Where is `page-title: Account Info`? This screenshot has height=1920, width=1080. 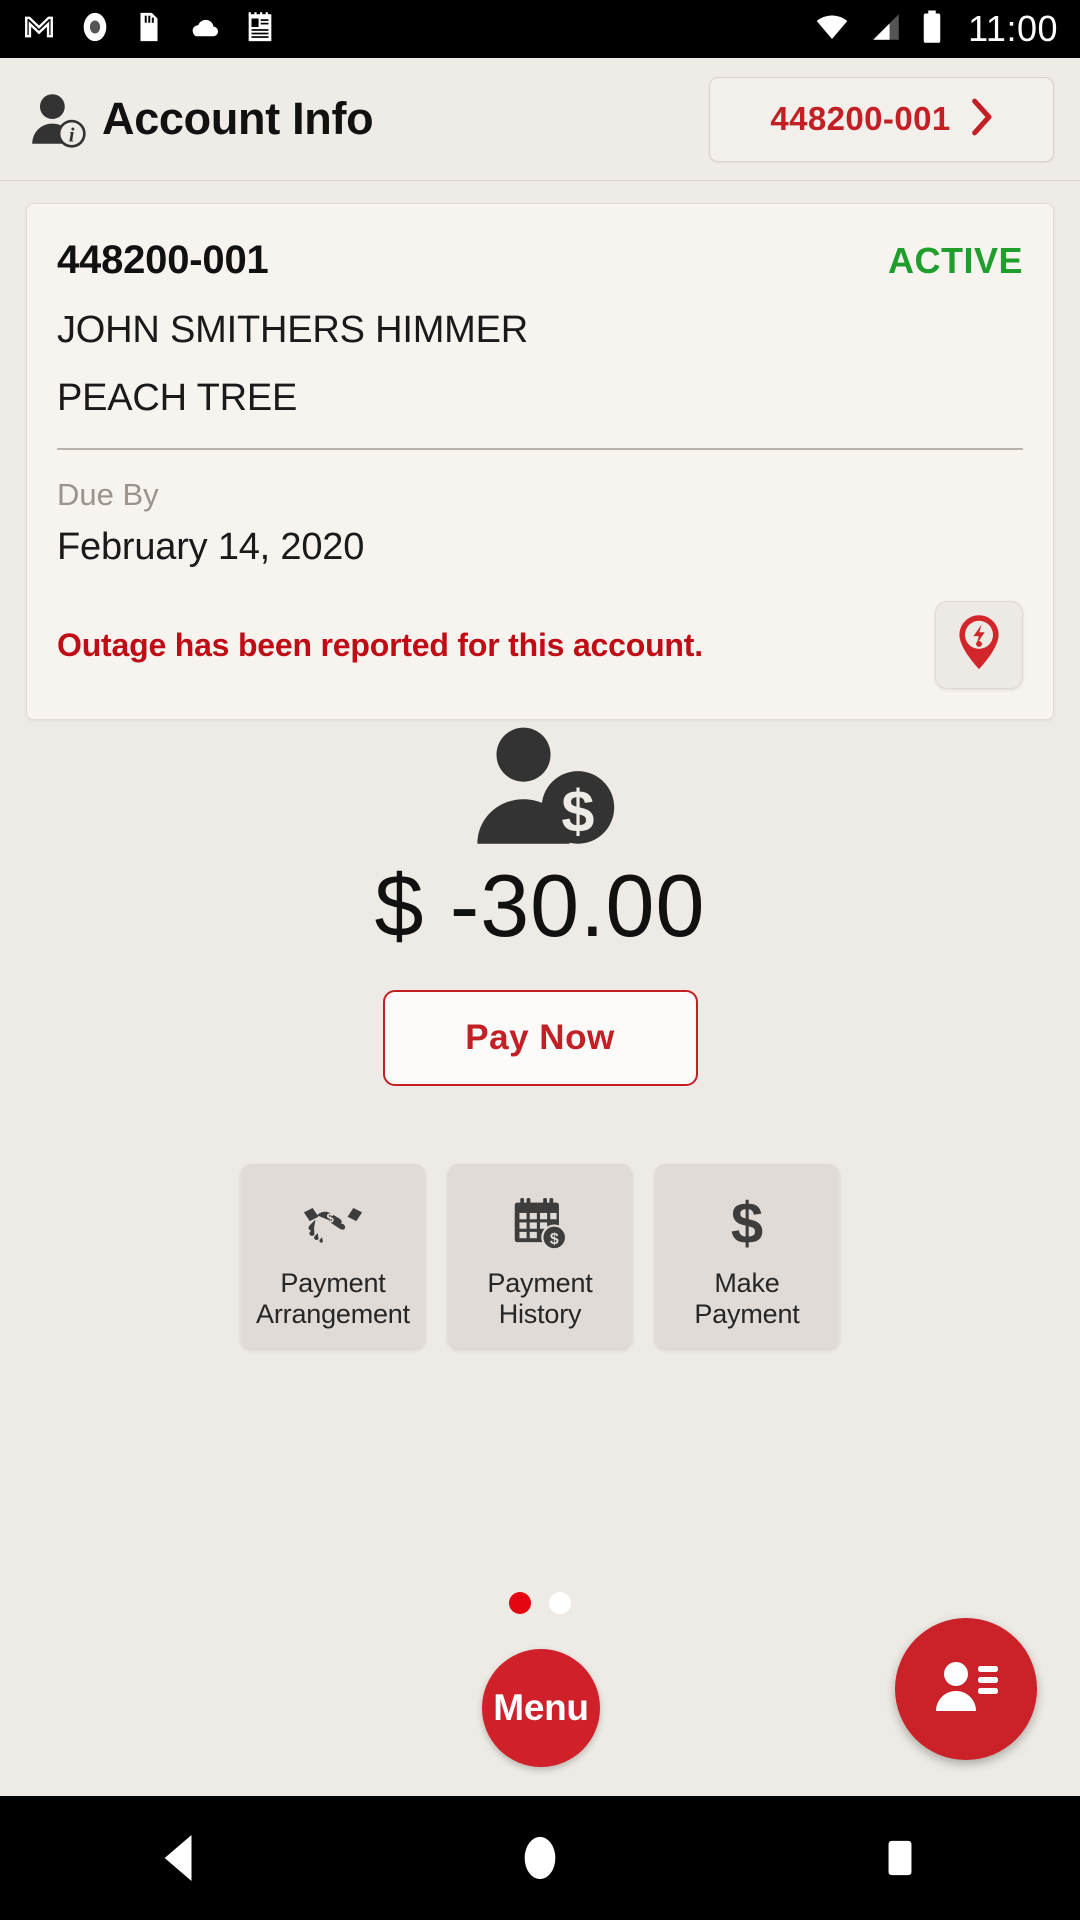 page-title: Account Info is located at coordinates (238, 118).